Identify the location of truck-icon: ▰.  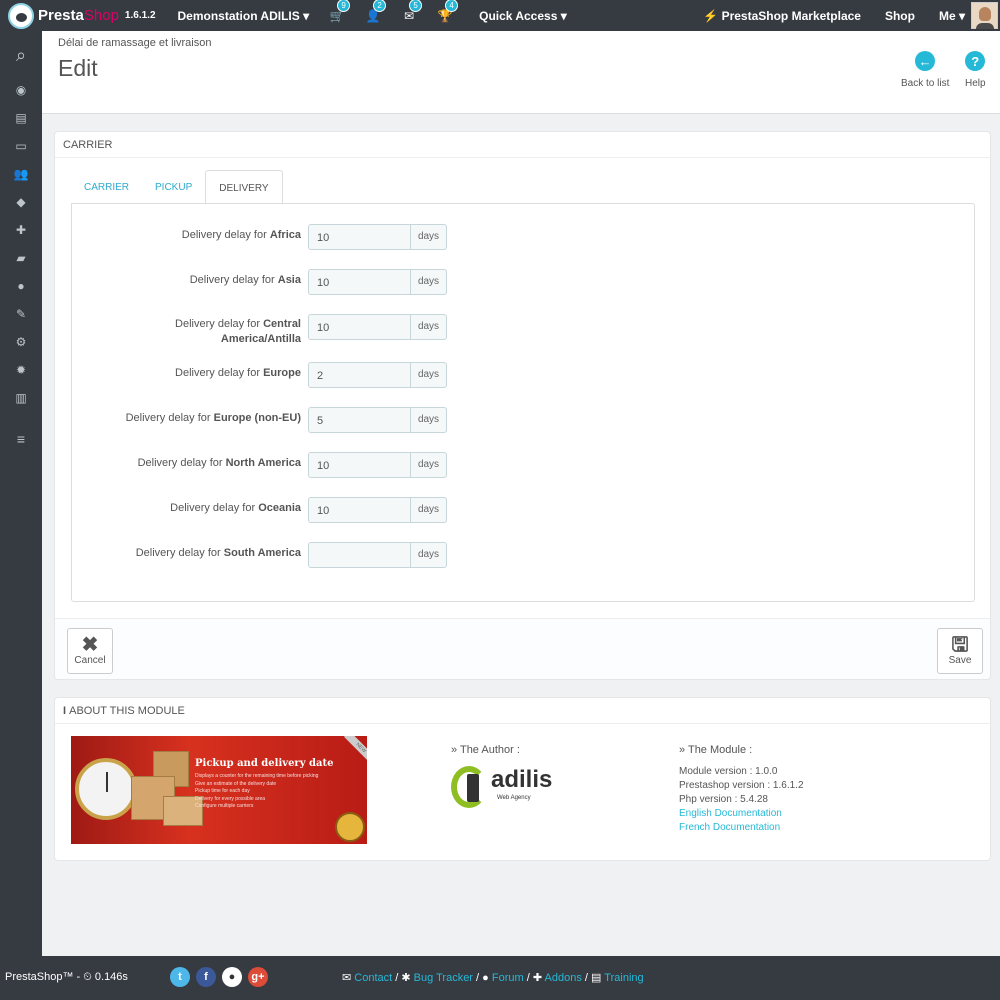
(21, 258).